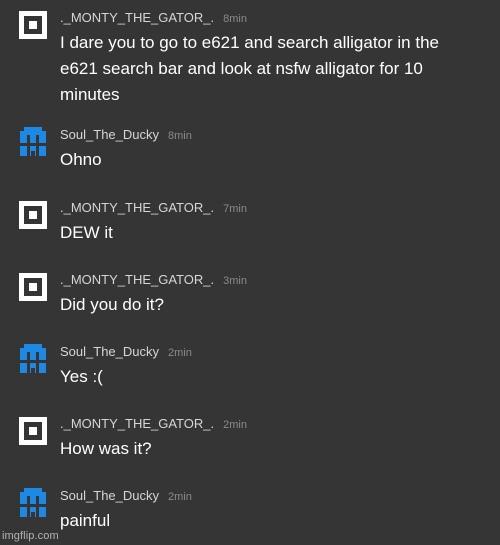 The width and height of the screenshot is (500, 545). I want to click on message-header: ._MONTY_THE_GATOR_. 2min, so click(153, 424).